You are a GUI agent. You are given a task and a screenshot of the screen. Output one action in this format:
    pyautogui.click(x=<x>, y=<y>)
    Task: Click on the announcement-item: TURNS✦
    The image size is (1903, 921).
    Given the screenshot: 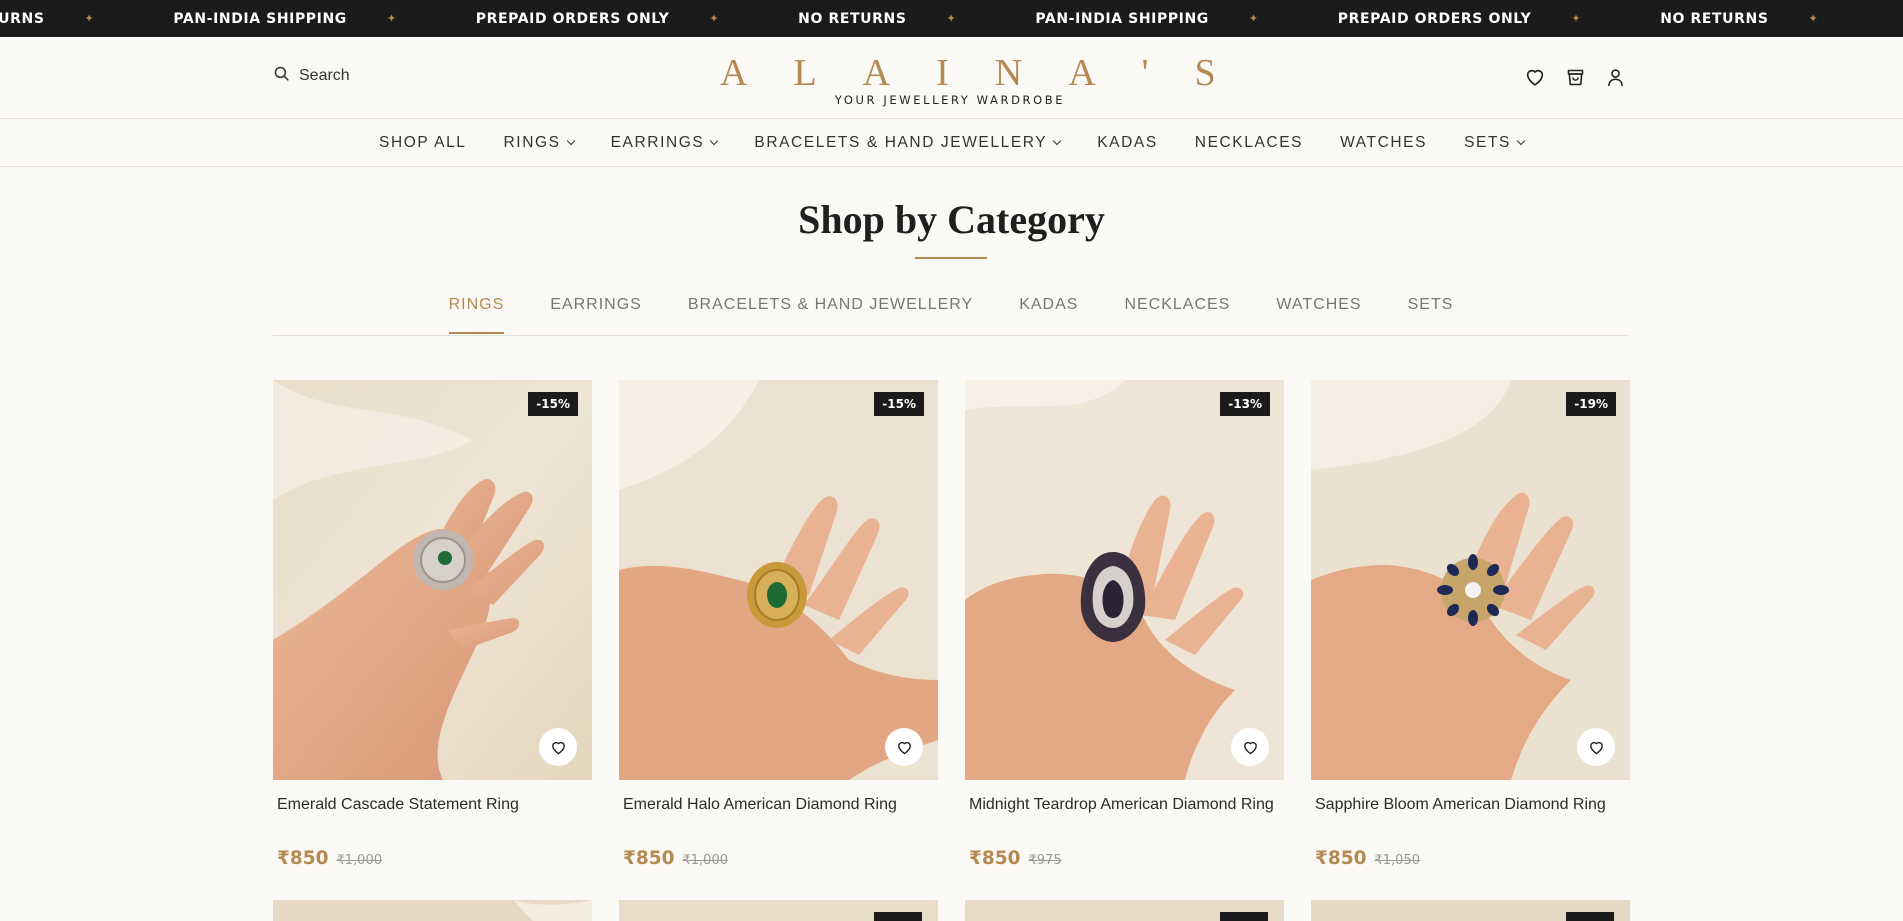 What is the action you would take?
    pyautogui.click(x=47, y=18)
    